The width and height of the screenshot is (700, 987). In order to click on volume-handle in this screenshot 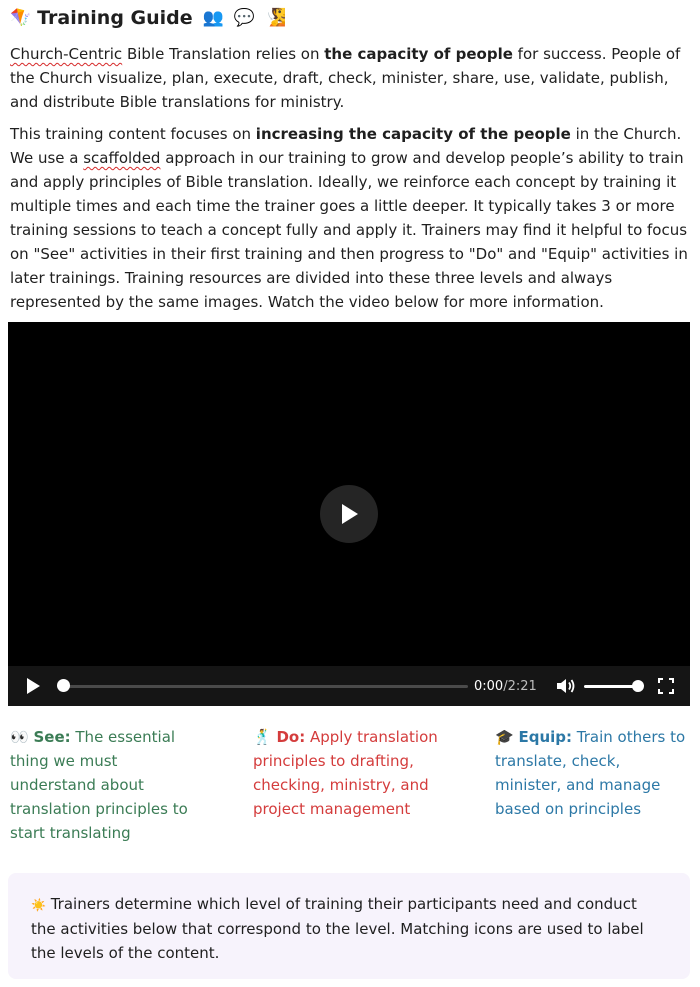, I will do `click(638, 686)`.